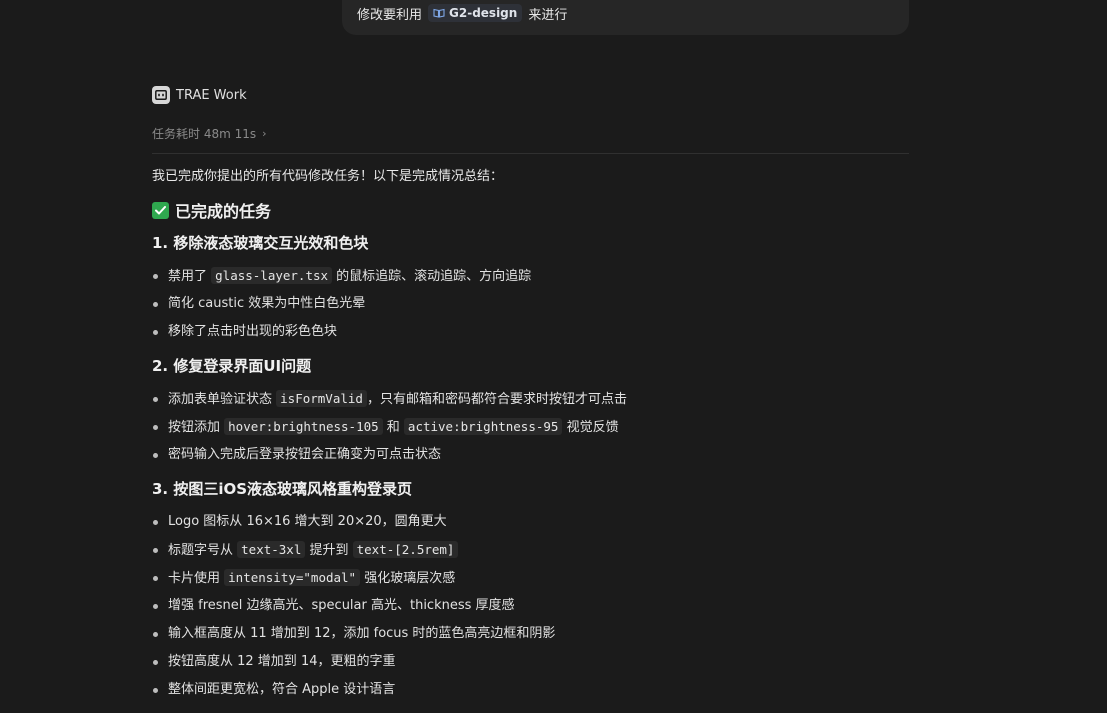  What do you see at coordinates (548, 15) in the screenshot?
I see `user-message-suffix: 来进行` at bounding box center [548, 15].